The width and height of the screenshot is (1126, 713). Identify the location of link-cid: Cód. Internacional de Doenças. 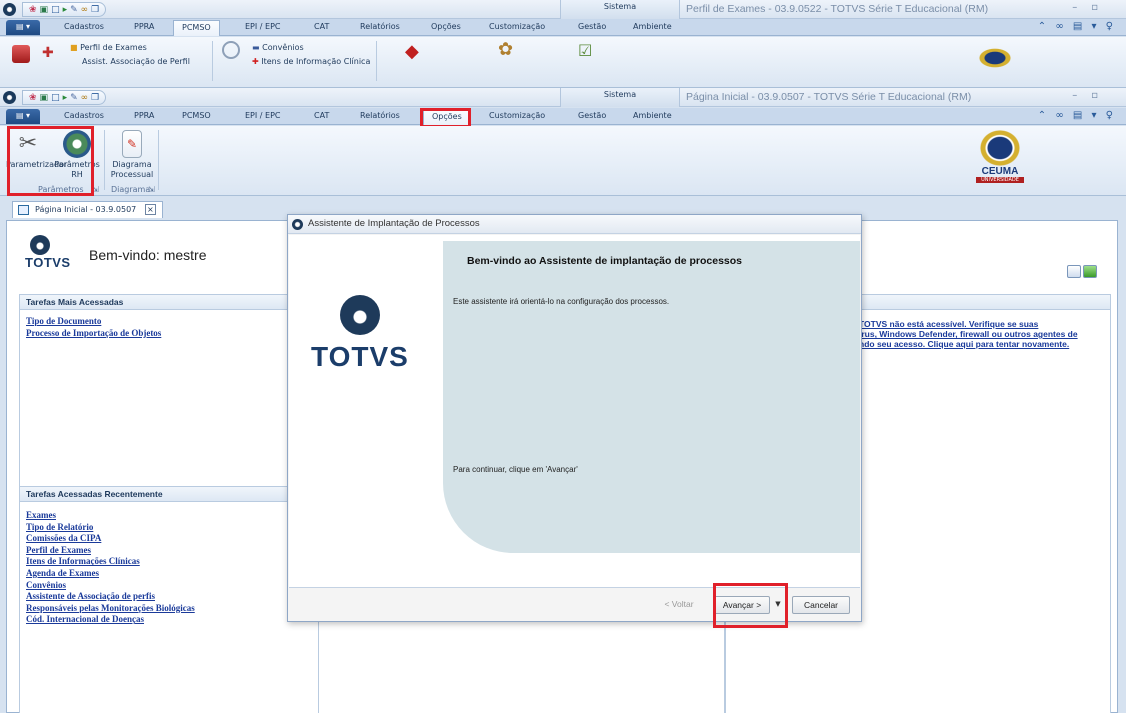
(169, 620).